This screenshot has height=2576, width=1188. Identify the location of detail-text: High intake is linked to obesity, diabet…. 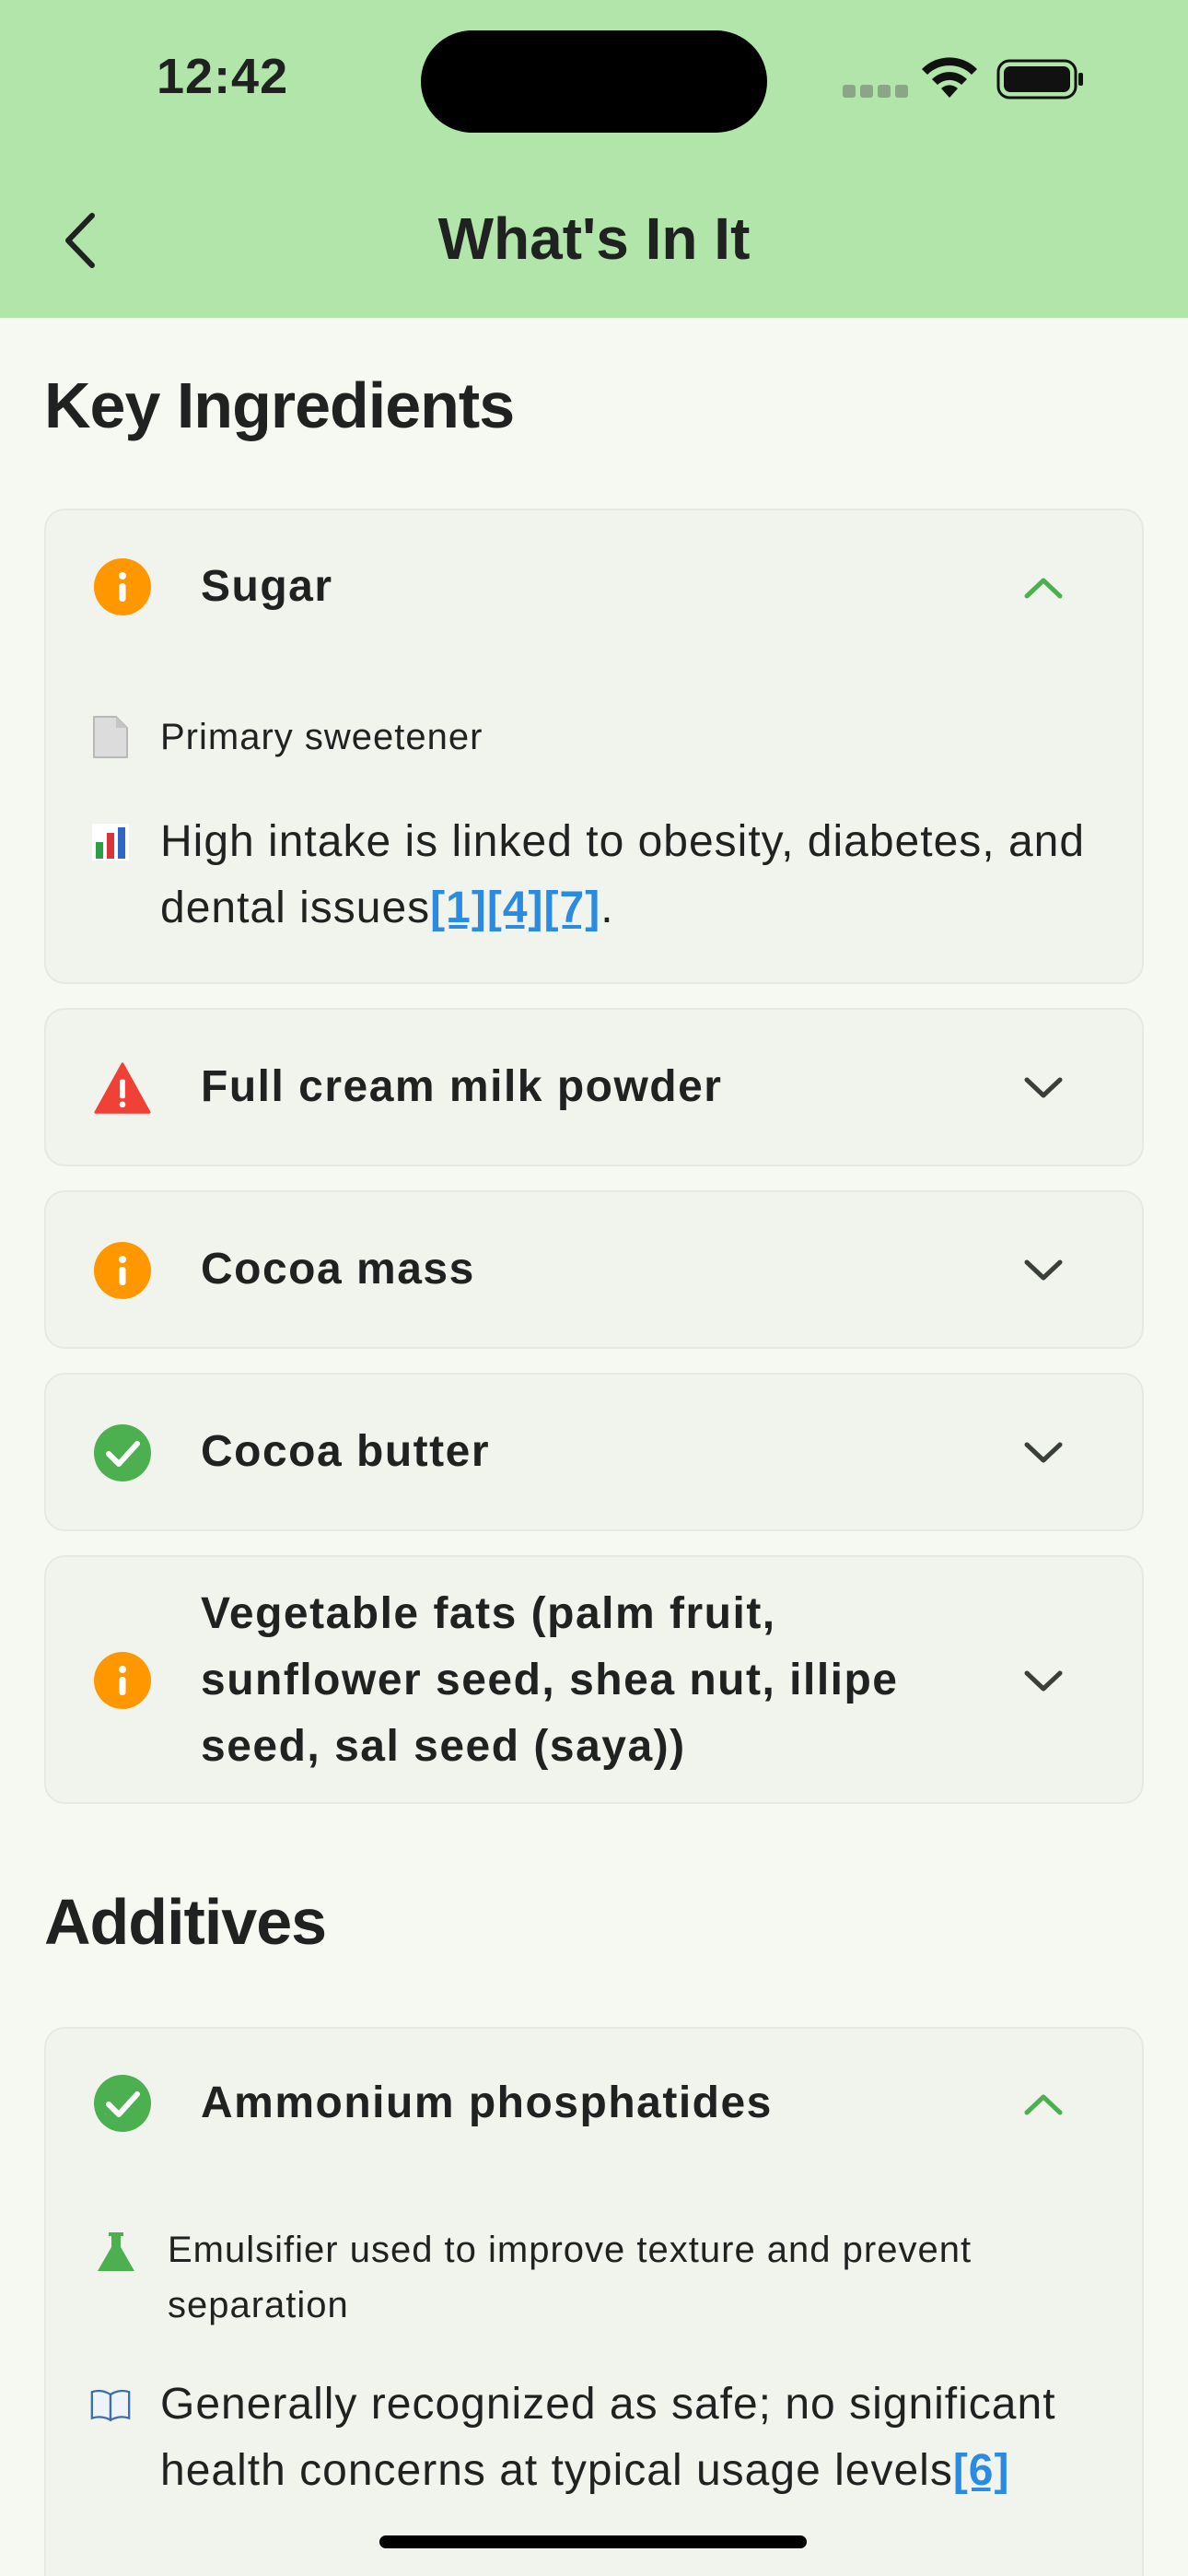
(623, 874).